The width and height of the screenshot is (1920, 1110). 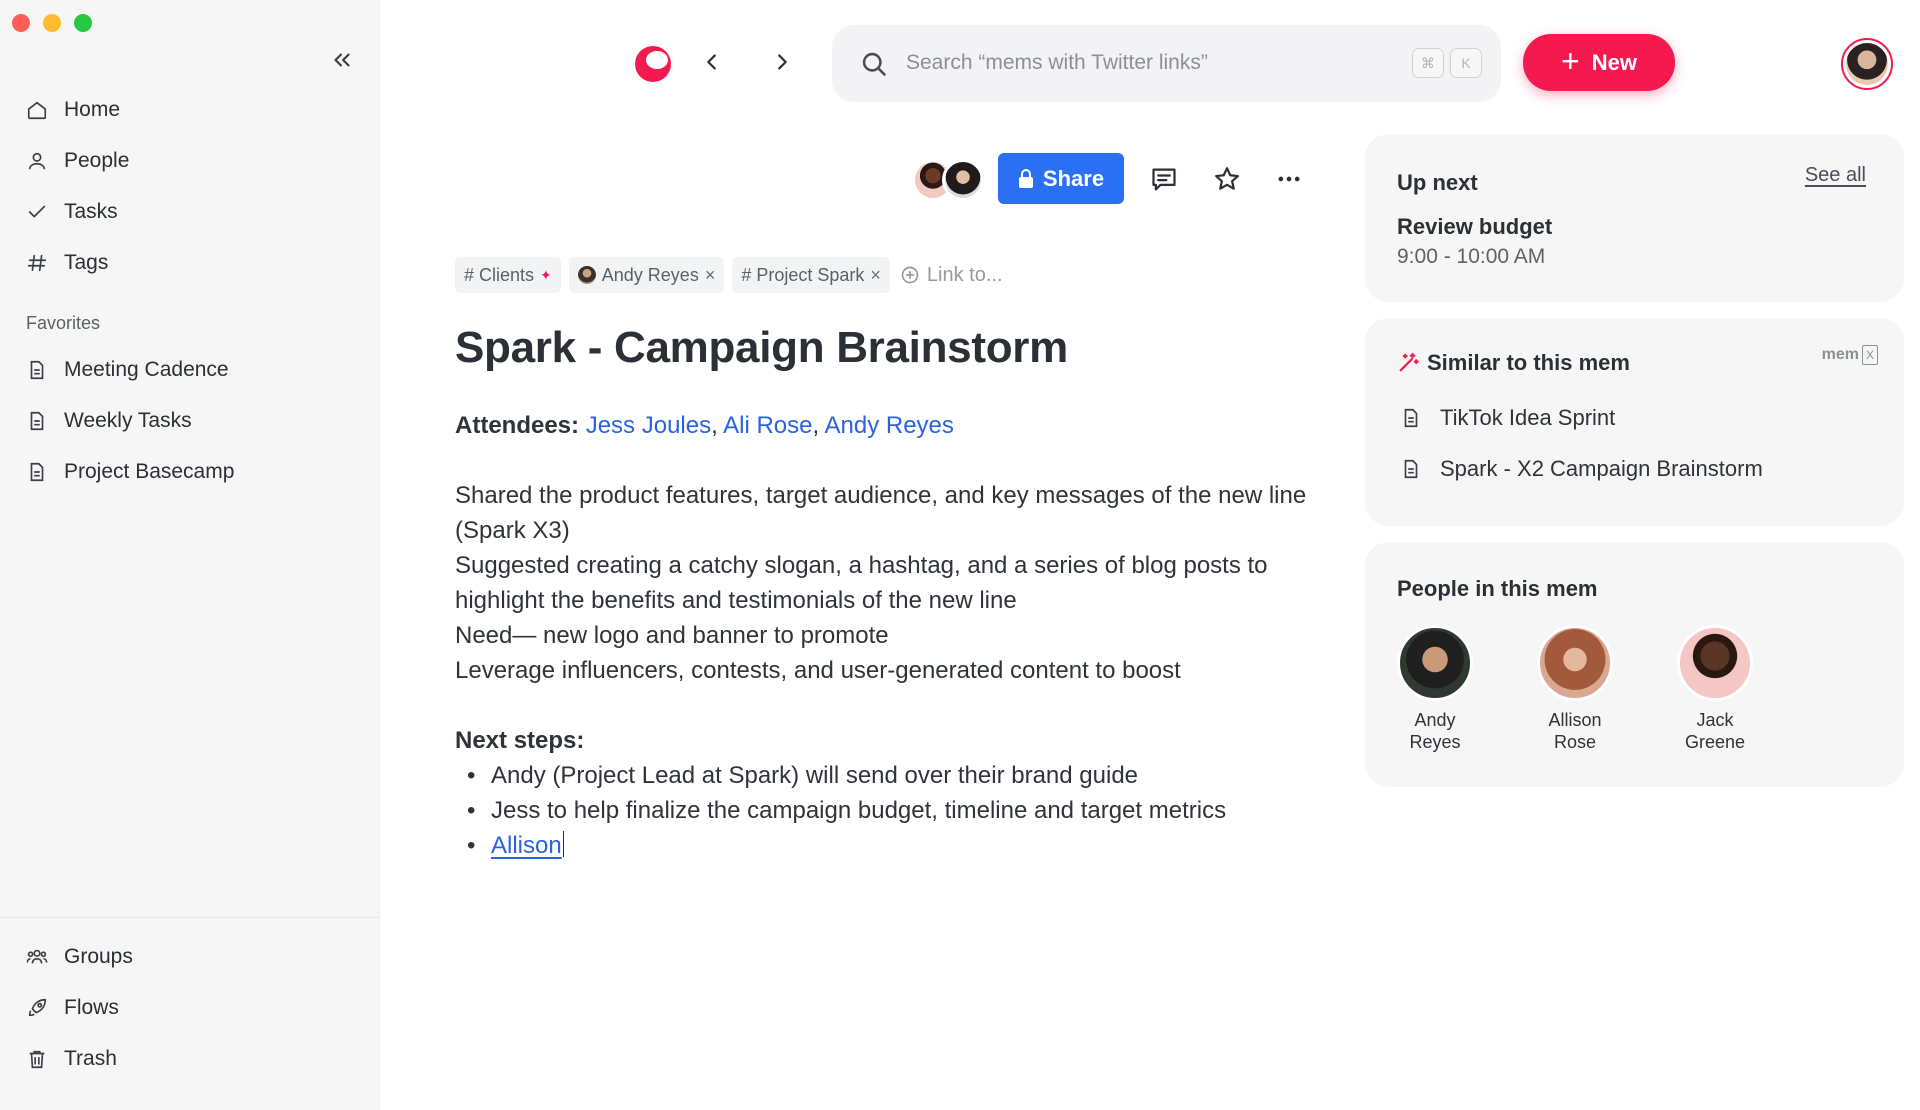 What do you see at coordinates (1435, 689) in the screenshot?
I see `person-andy-reyes: Andy Reyes` at bounding box center [1435, 689].